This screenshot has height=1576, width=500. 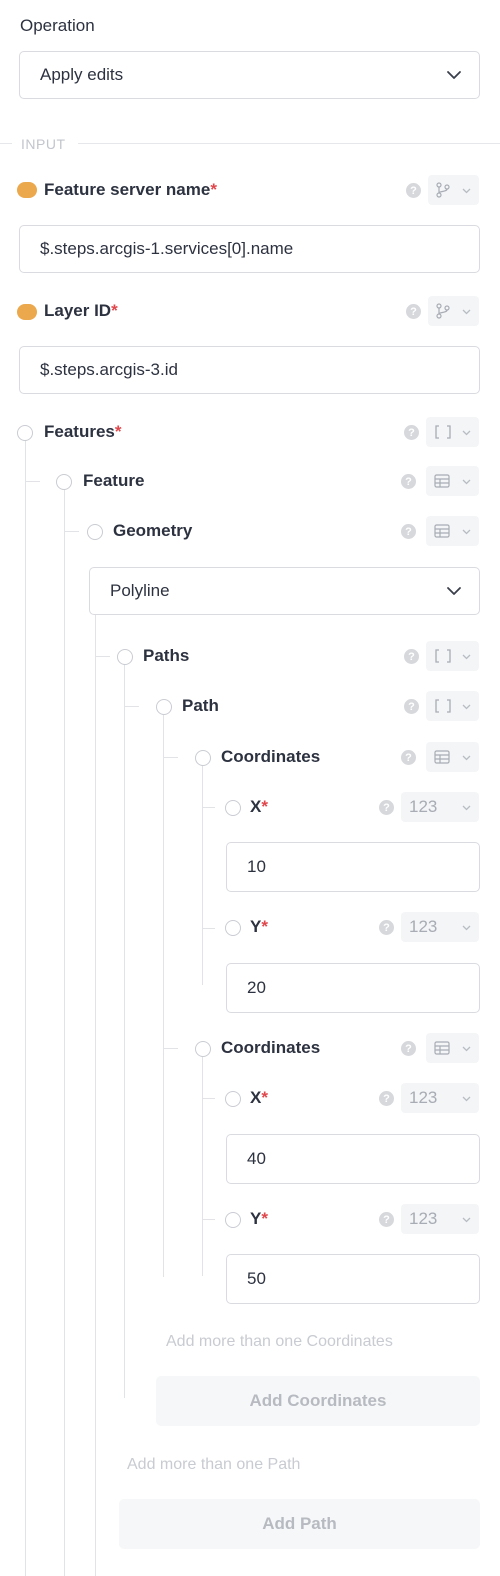 What do you see at coordinates (200, 705) in the screenshot?
I see `path-label: Path` at bounding box center [200, 705].